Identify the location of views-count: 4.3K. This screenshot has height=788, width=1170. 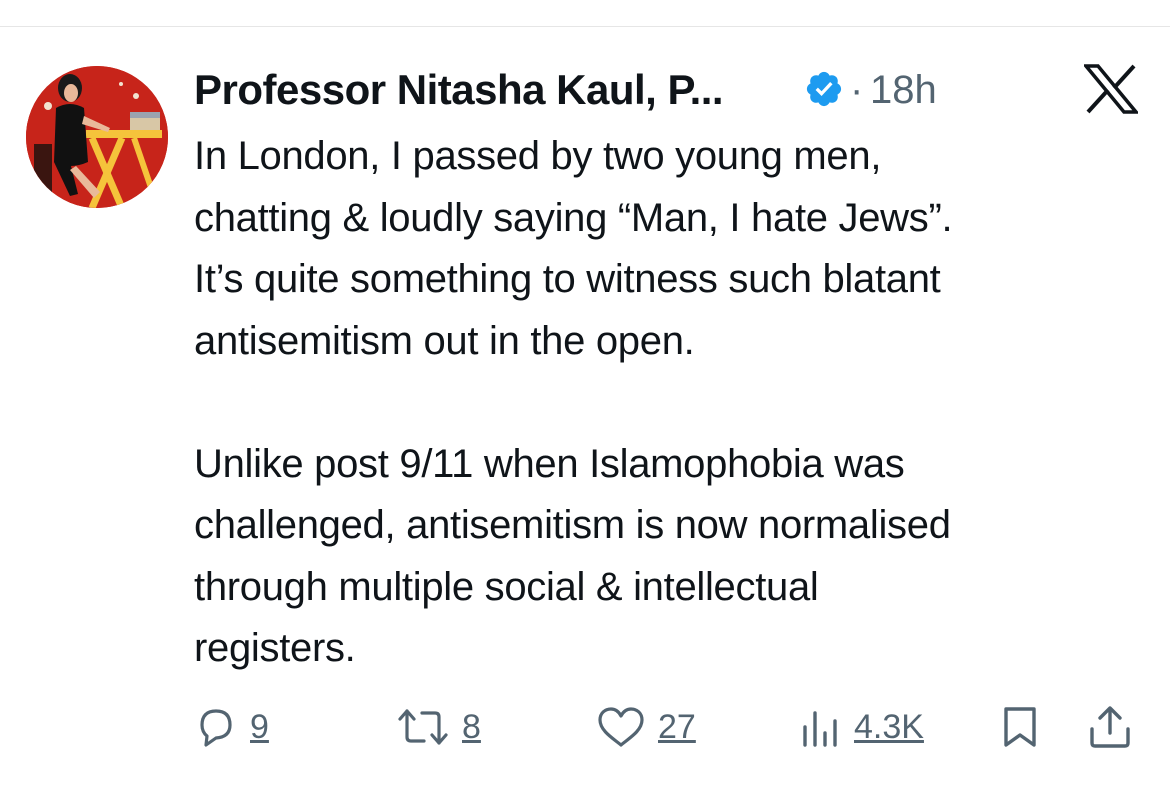
(889, 727).